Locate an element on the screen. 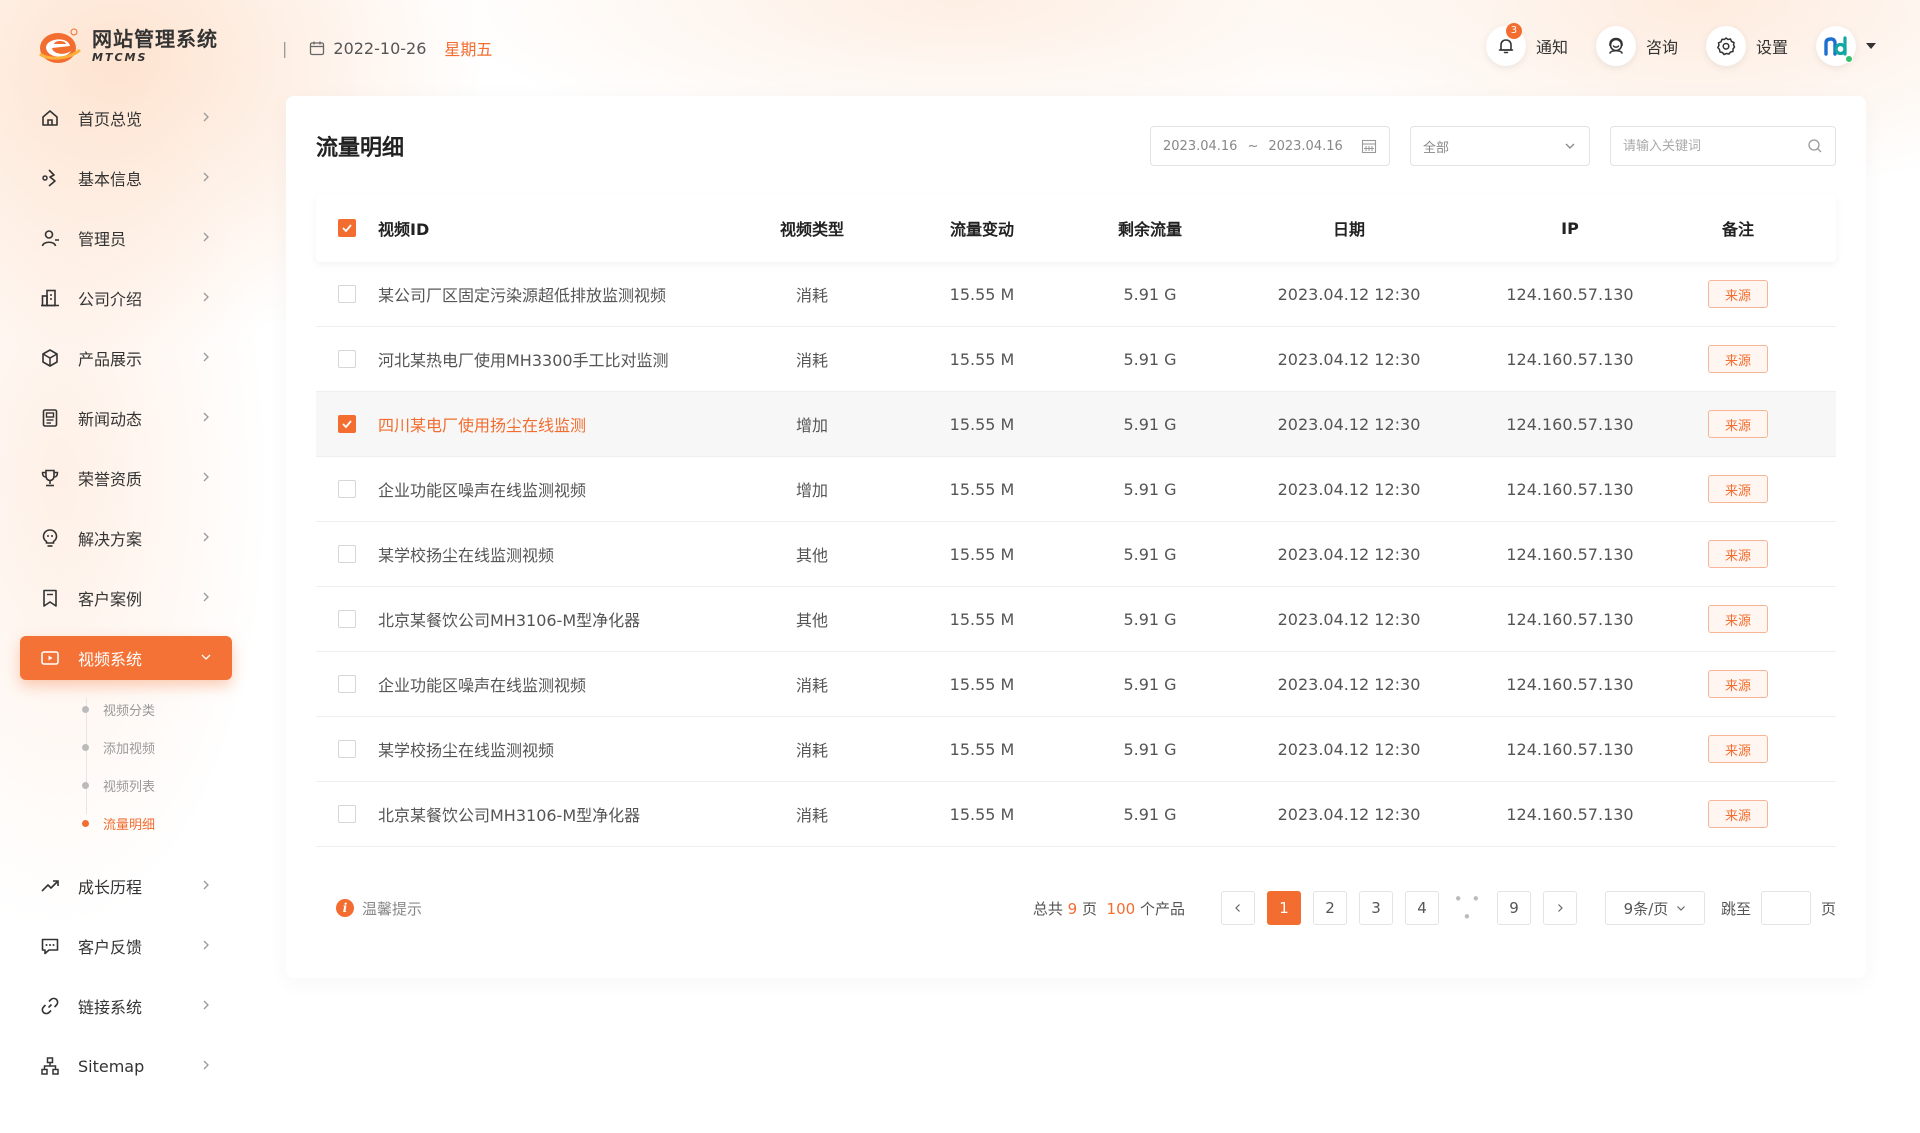 This screenshot has height=1133, width=1920. column-header-remaining: 剩余流量 is located at coordinates (1150, 228).